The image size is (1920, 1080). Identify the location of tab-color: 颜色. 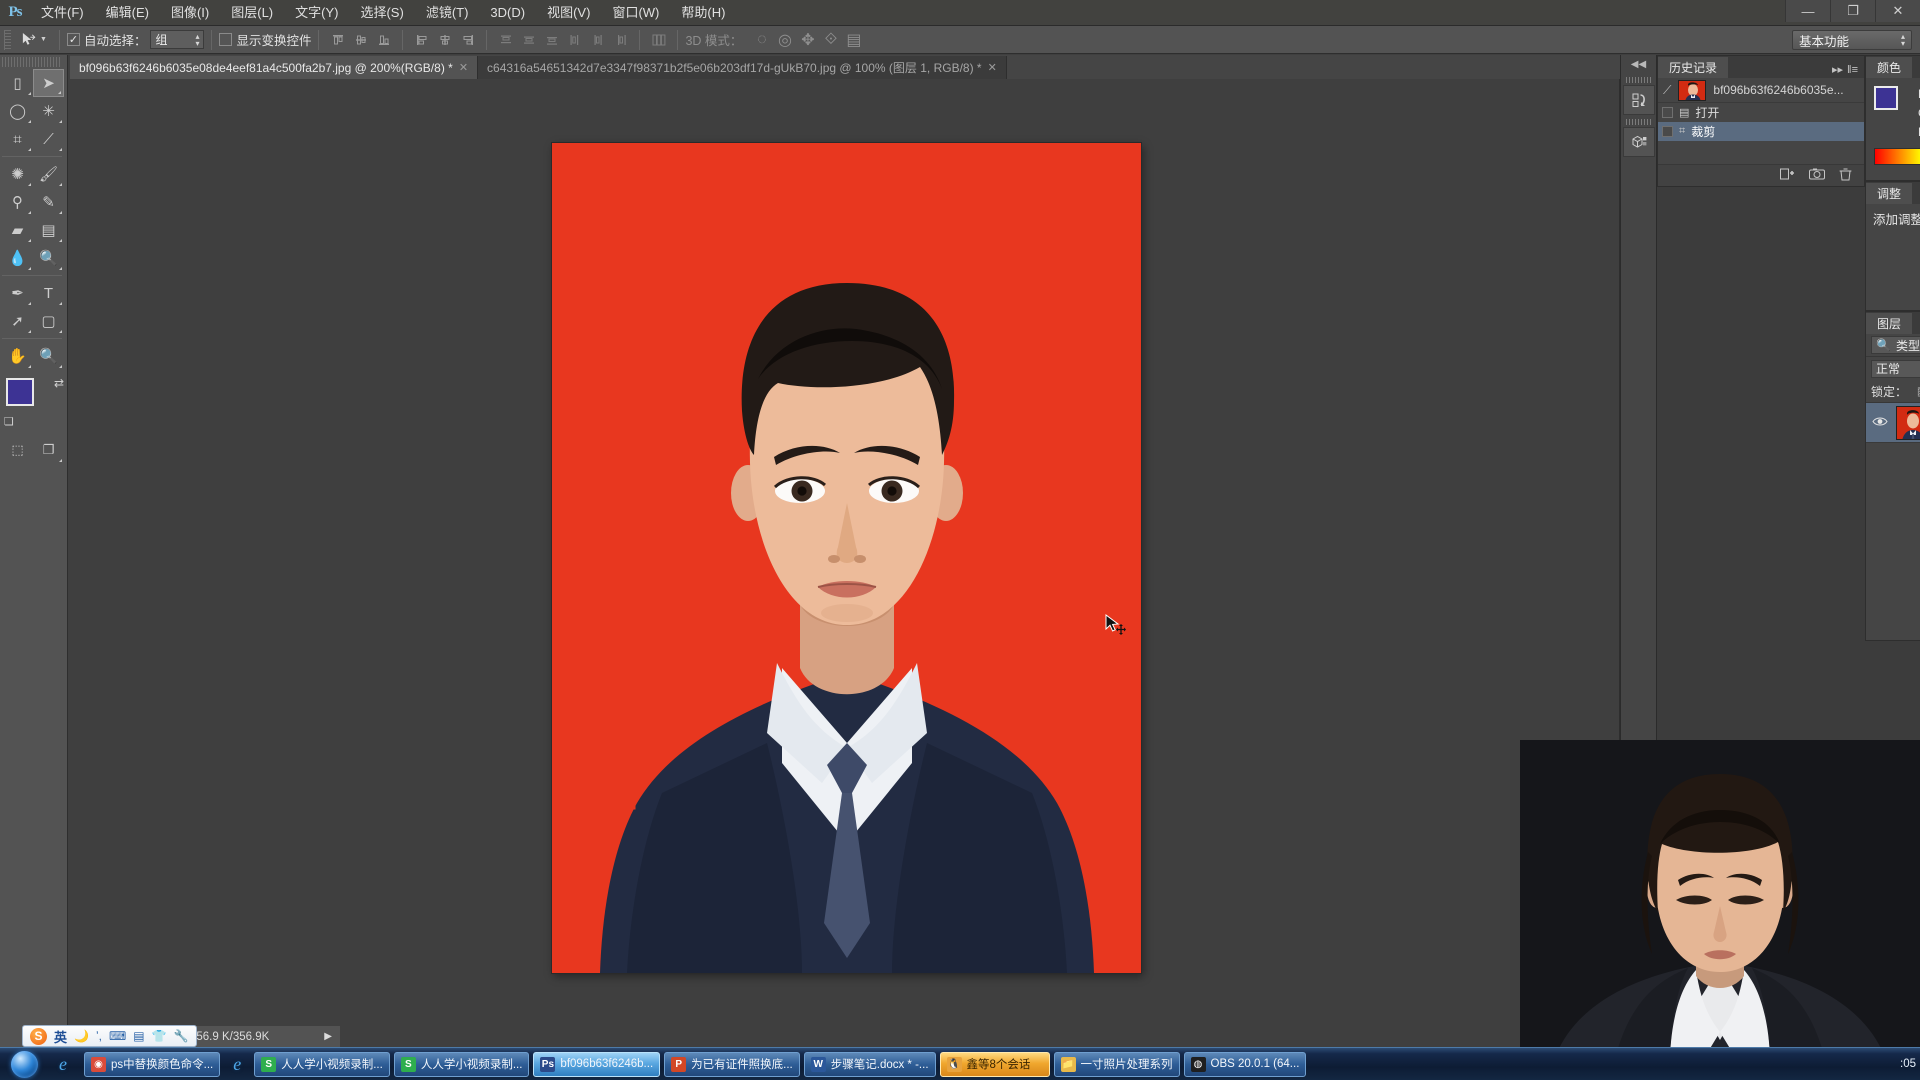
(1889, 67).